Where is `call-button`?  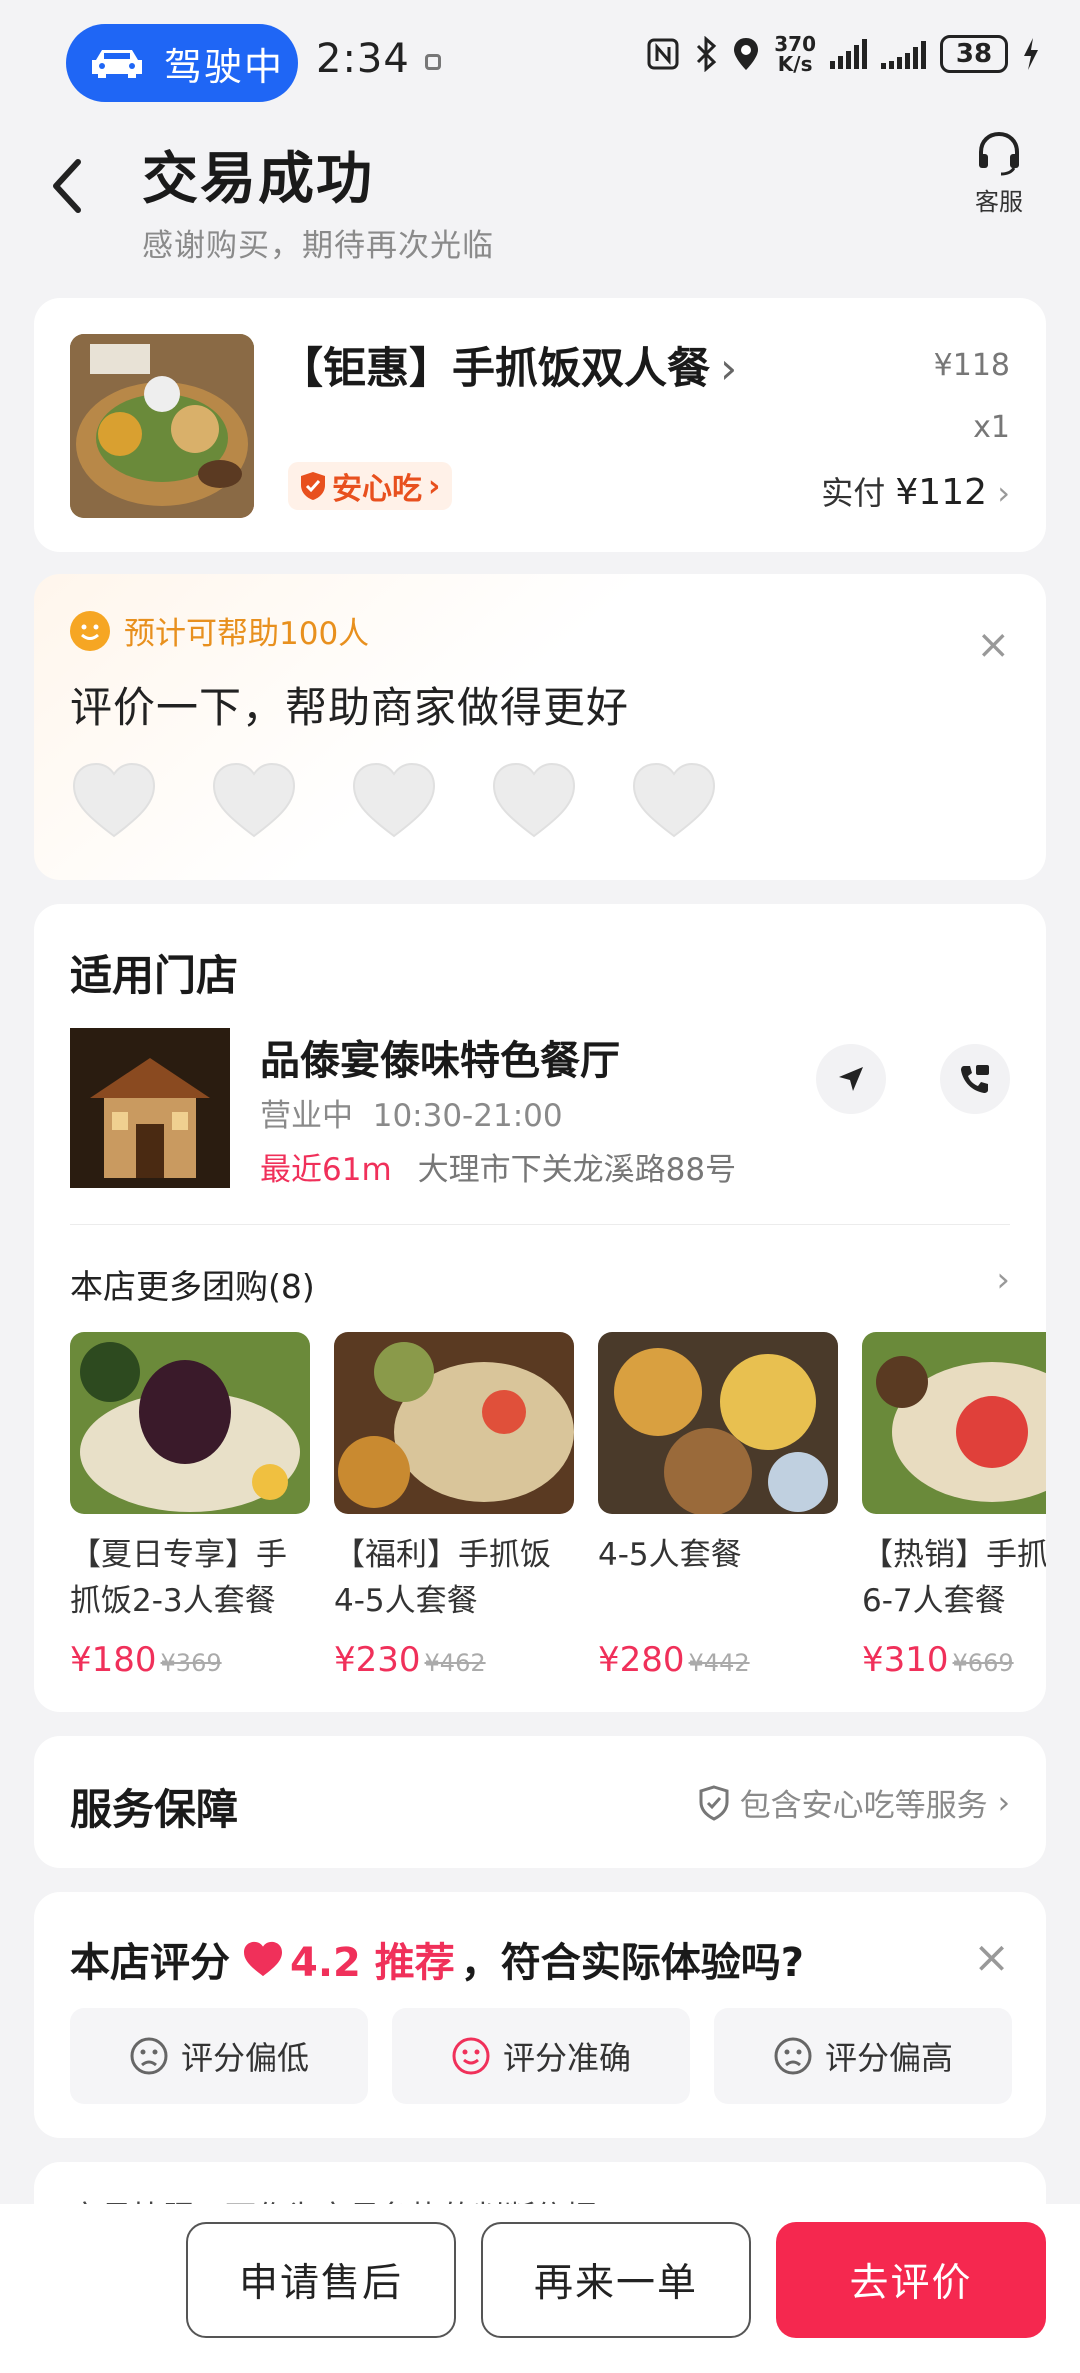
call-button is located at coordinates (975, 1079).